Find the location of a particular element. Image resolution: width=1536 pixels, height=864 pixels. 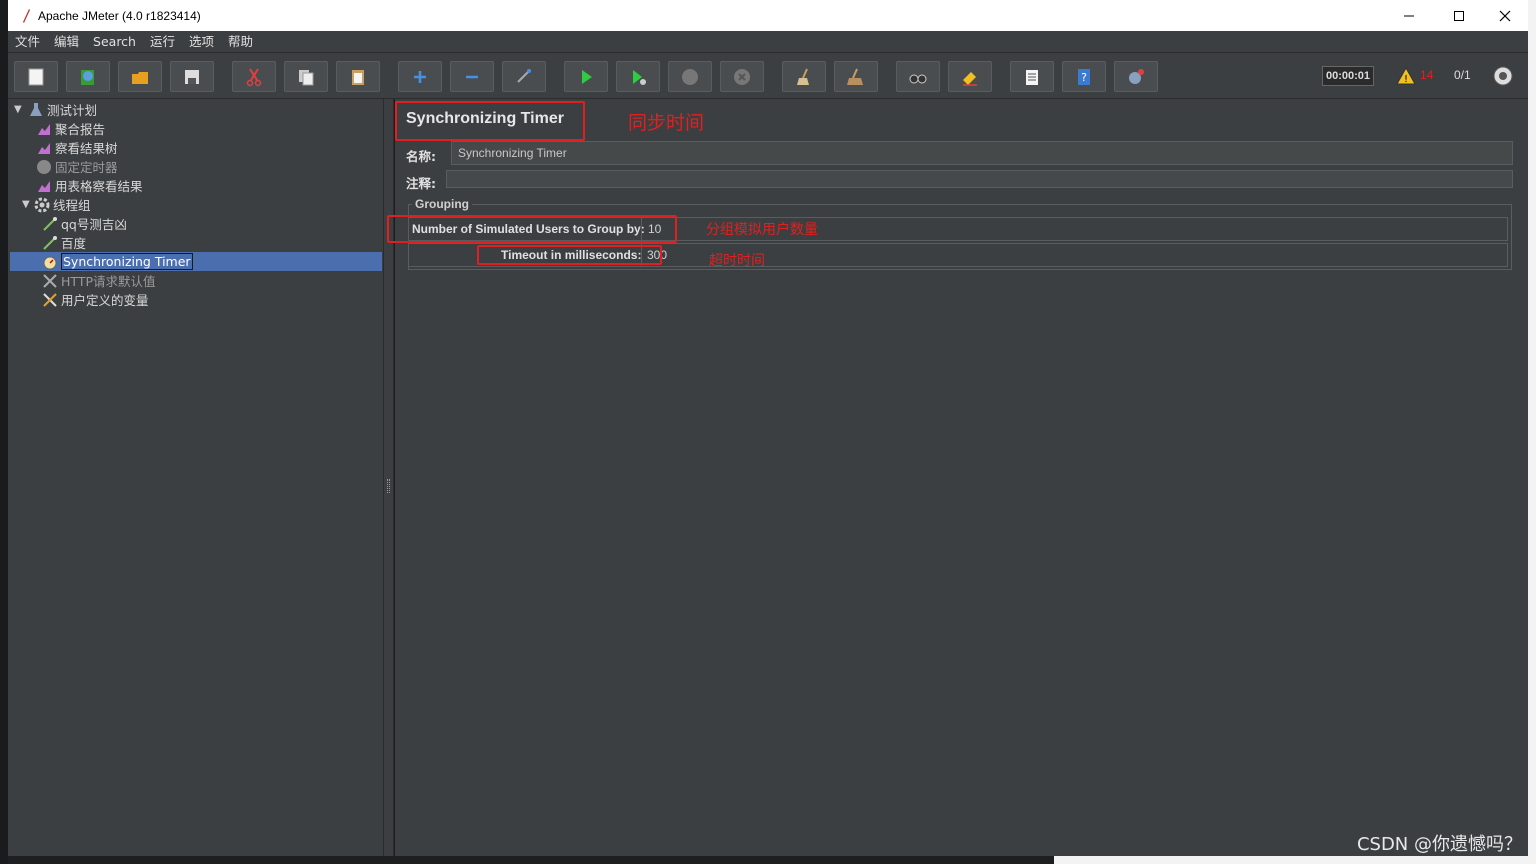

window-title: Apache JMeter (4.0 r1823414) is located at coordinates (119, 15).